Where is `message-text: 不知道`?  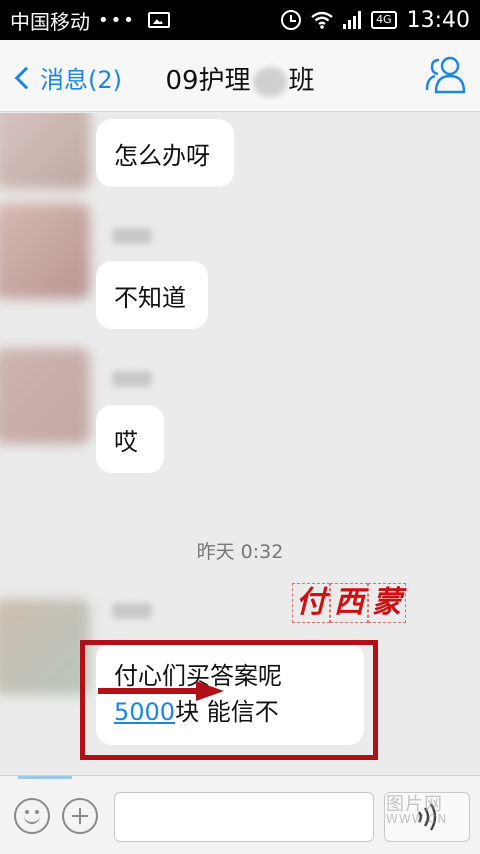 message-text: 不知道 is located at coordinates (150, 297).